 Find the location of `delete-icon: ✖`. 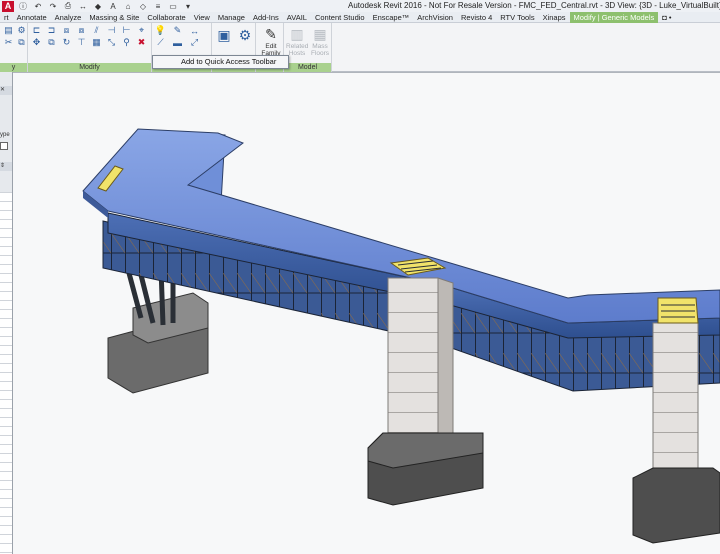

delete-icon: ✖ is located at coordinates (141, 42).